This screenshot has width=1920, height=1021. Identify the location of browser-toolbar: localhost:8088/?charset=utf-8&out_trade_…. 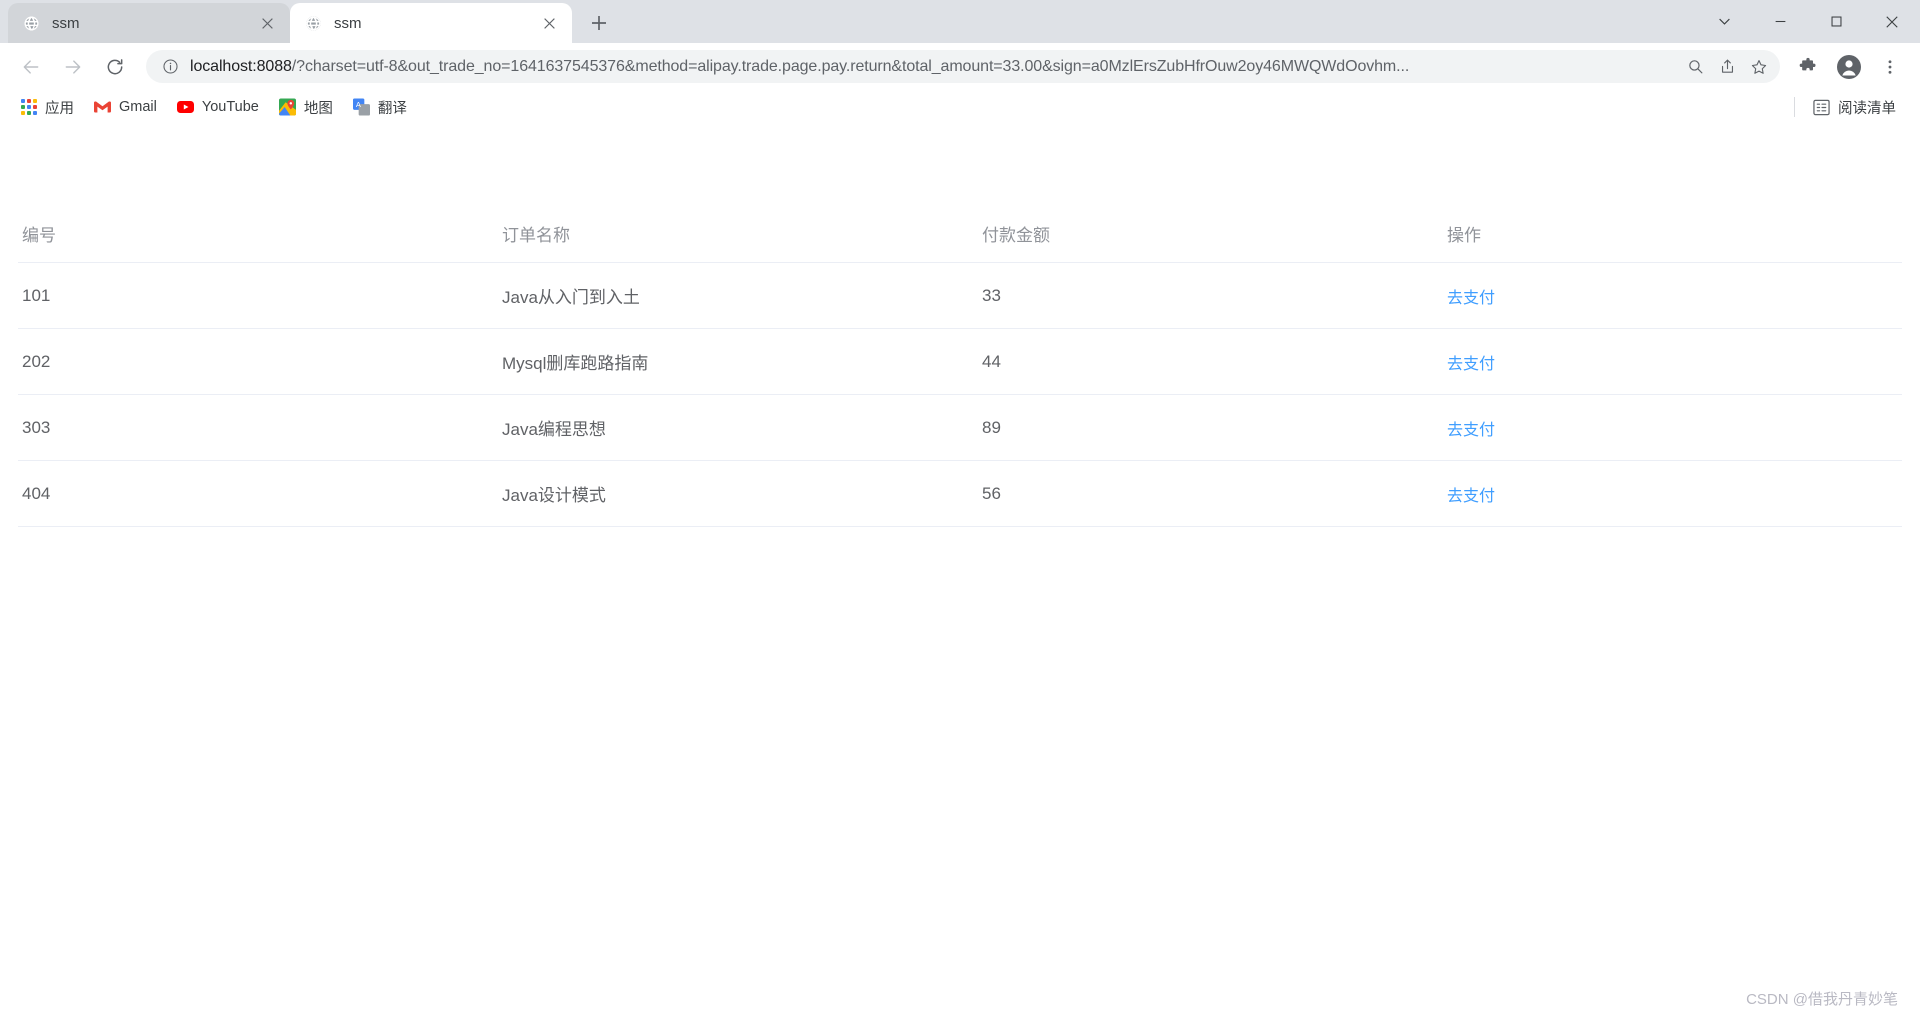
(960, 66).